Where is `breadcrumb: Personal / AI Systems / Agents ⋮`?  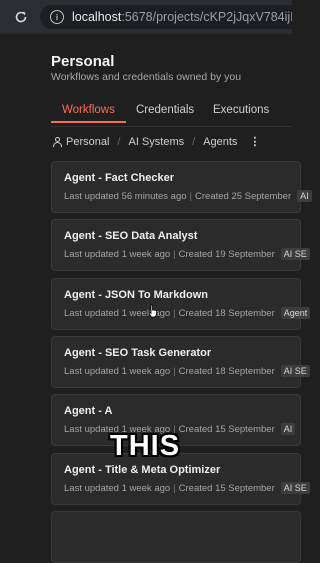
breadcrumb: Personal / AI Systems / Agents ⋮ is located at coordinates (156, 141).